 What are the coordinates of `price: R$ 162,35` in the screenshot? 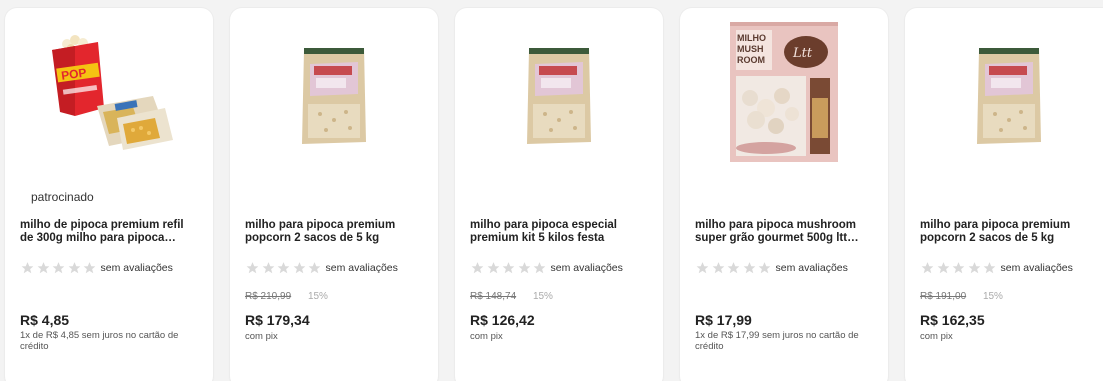 It's located at (952, 320).